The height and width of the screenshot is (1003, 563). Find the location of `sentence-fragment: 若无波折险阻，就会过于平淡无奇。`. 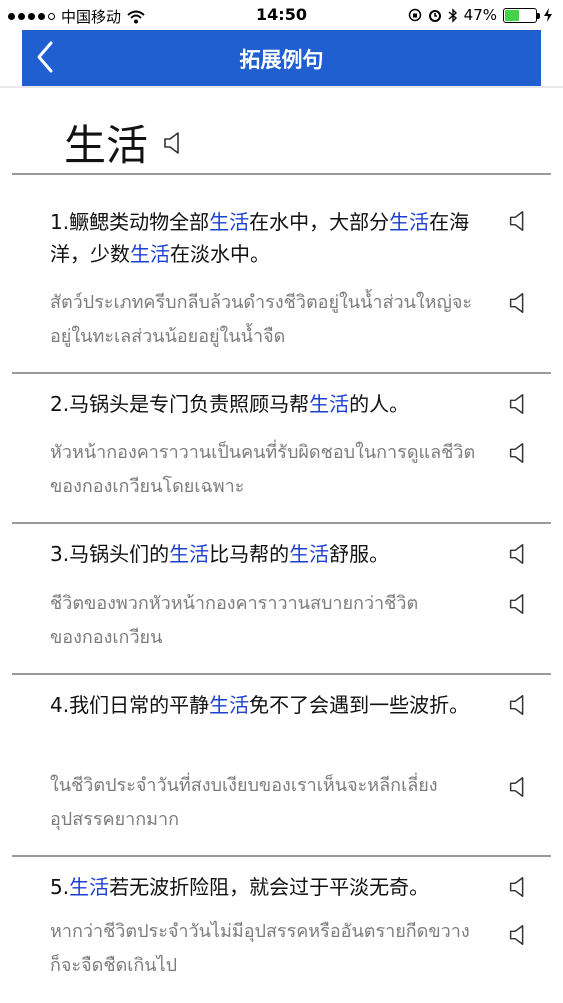

sentence-fragment: 若无波折险阻，就会过于平淡无奇。 is located at coordinates (269, 887).